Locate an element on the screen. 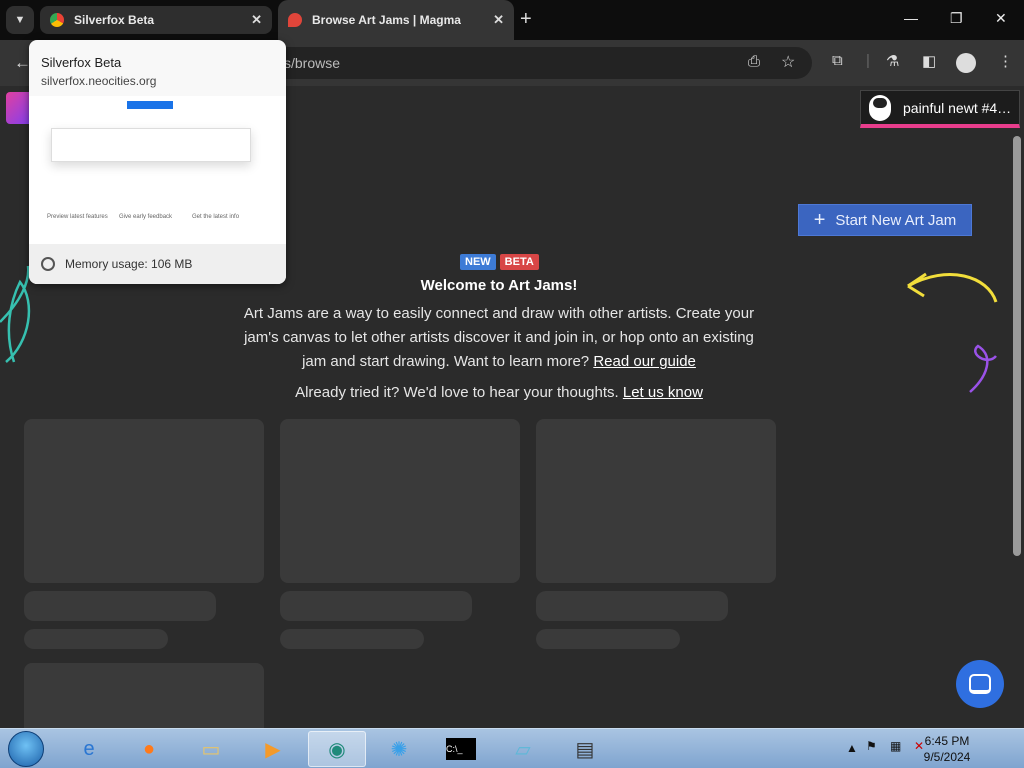 The image size is (1024, 768). hover-card-url: silverfox.neocities.org is located at coordinates (99, 81).